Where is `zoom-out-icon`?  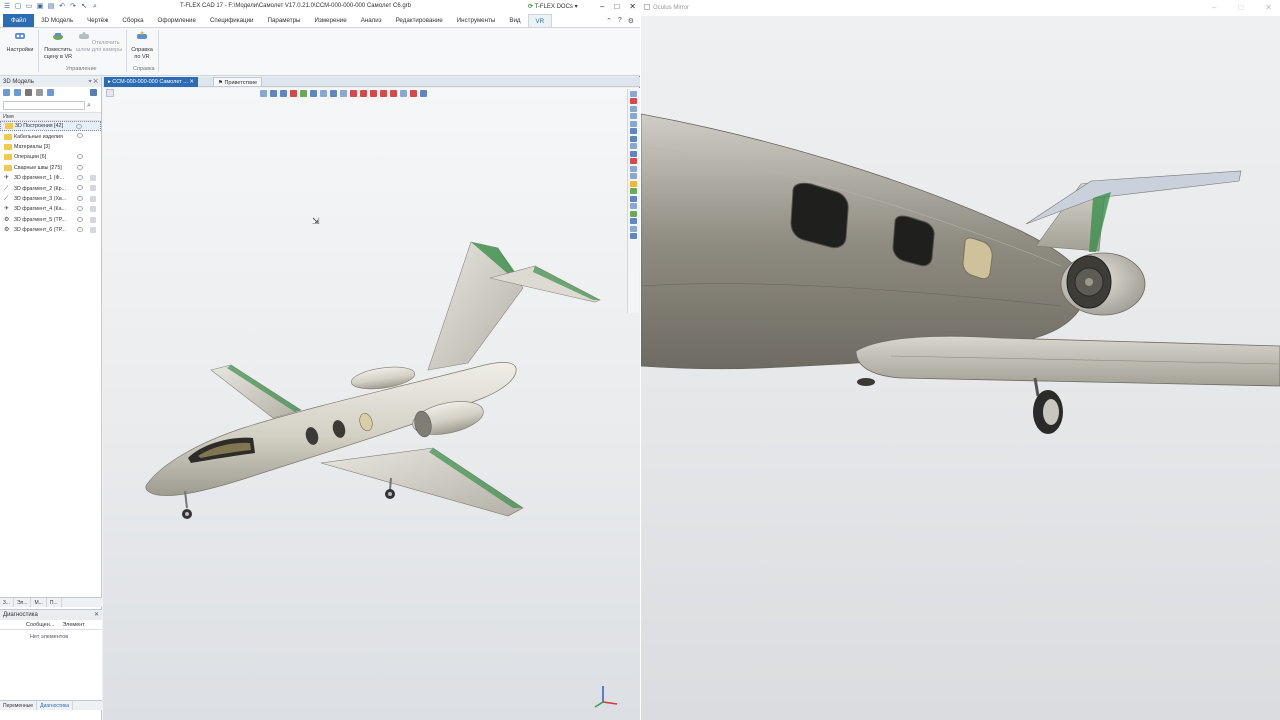
zoom-out-icon is located at coordinates (633, 116).